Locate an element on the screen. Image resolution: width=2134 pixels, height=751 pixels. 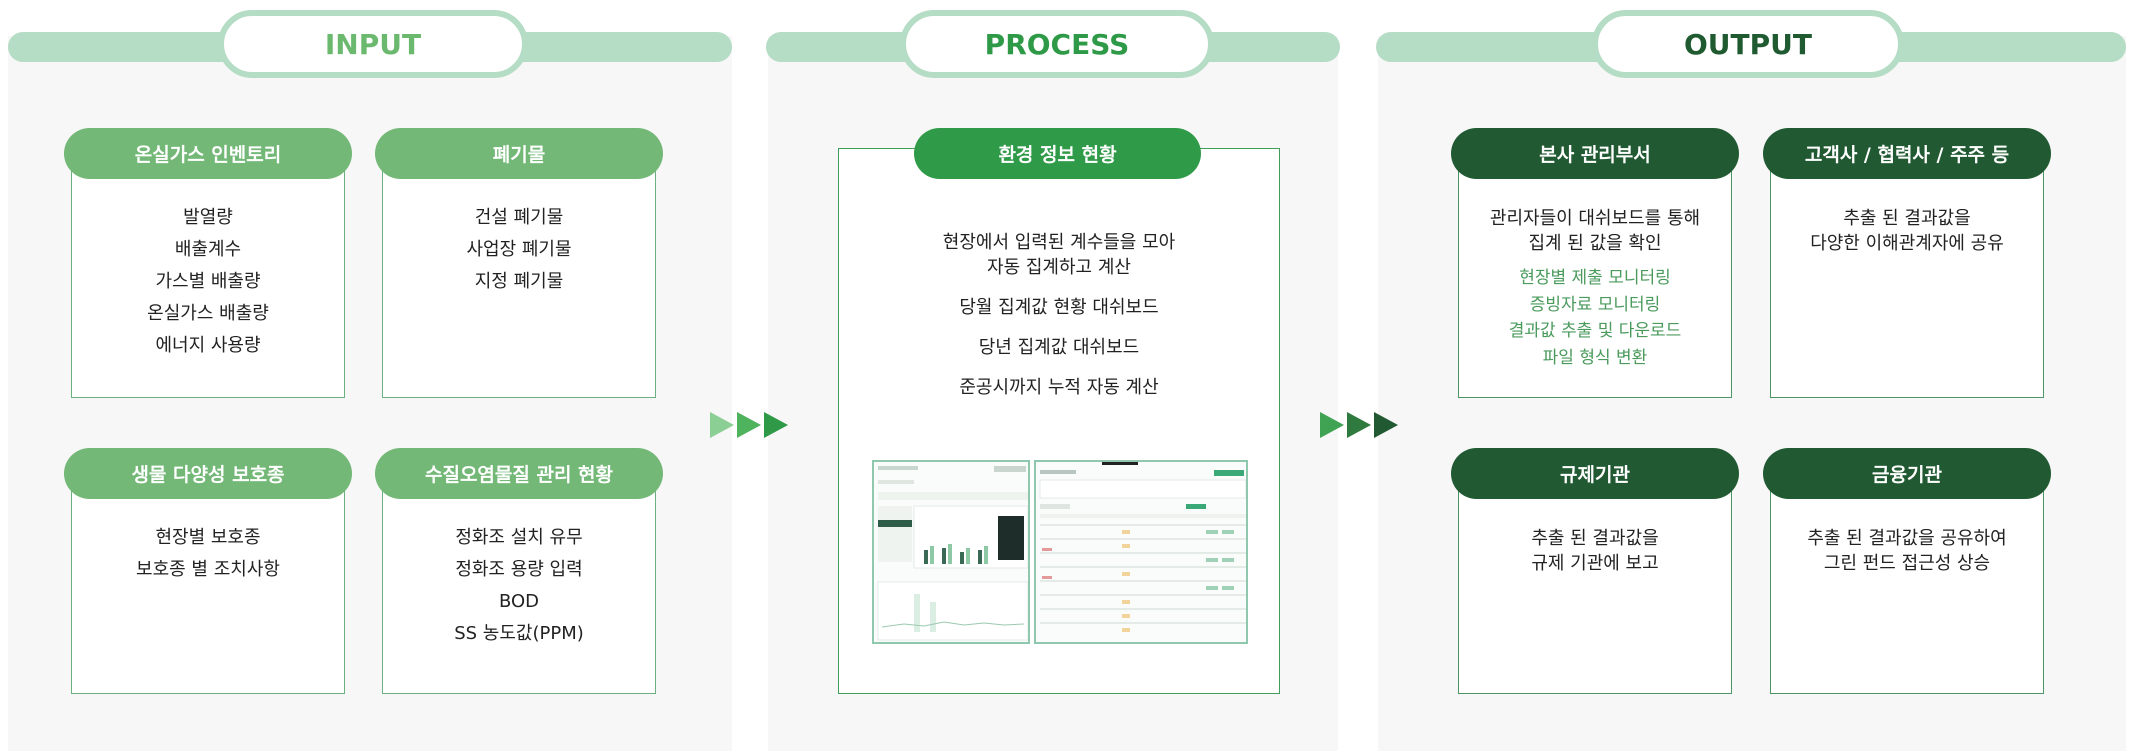
card-items: 정화조 설치 유무 정화조 용량 입력 BOD SS 농도값(PPM) is located at coordinates (519, 586).